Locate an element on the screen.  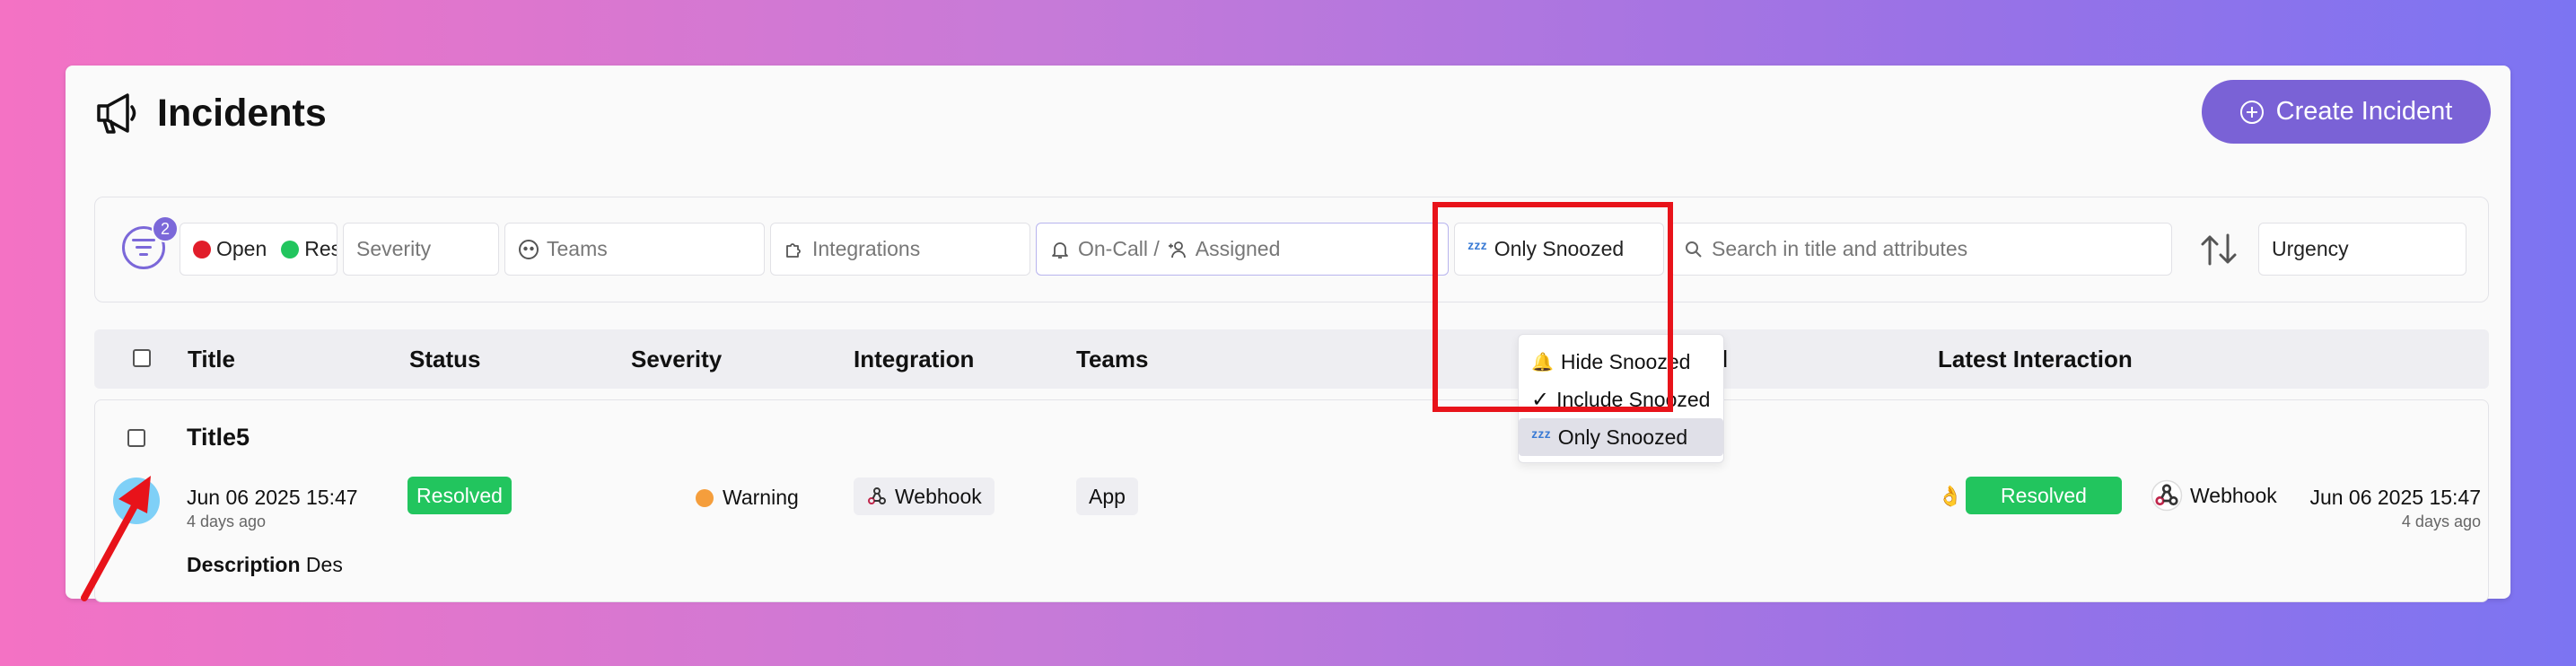
filter-icon is located at coordinates (143, 240).